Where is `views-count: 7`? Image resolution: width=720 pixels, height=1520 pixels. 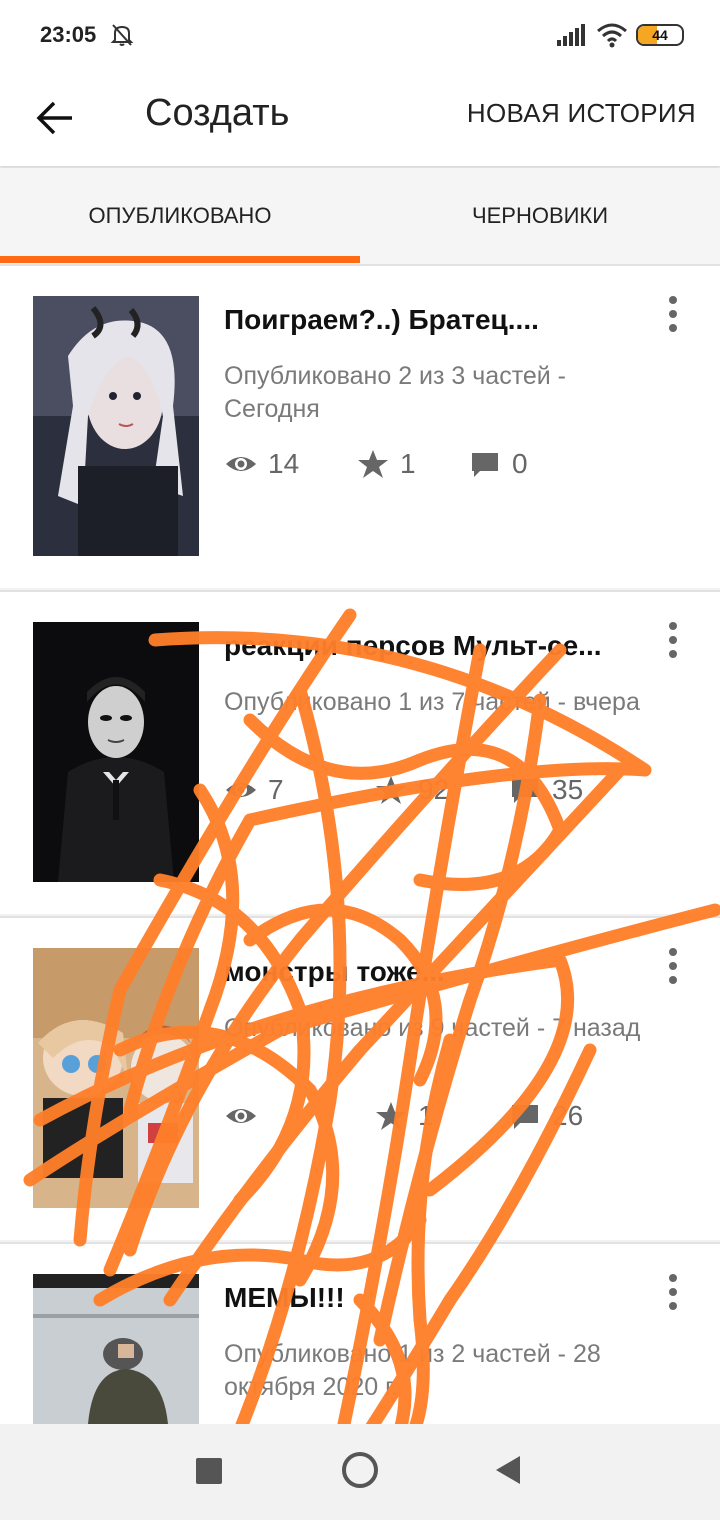 views-count: 7 is located at coordinates (276, 789).